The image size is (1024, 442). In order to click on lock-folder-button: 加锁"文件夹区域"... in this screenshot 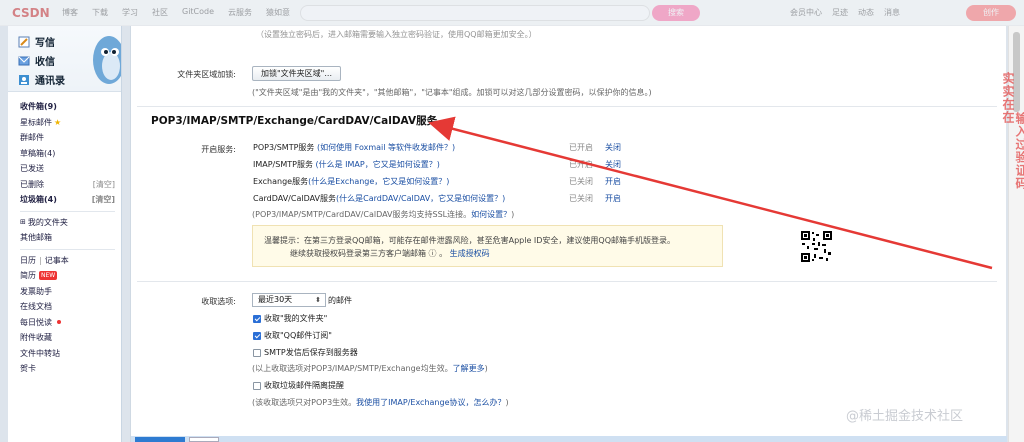, I will do `click(296, 73)`.